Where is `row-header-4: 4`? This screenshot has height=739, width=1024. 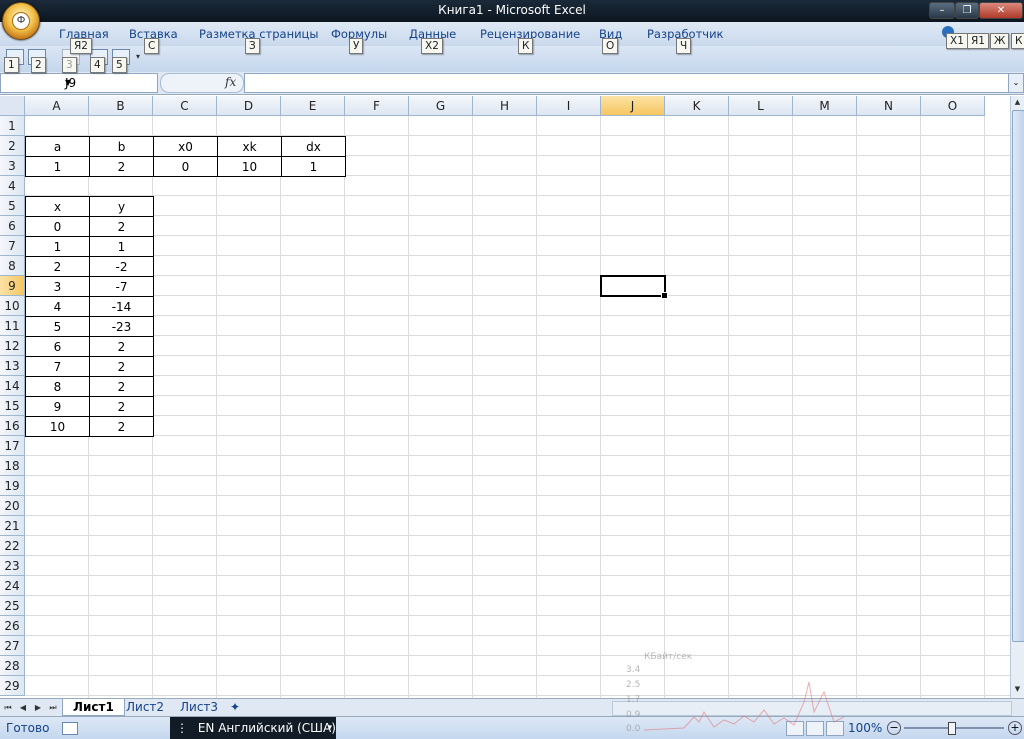 row-header-4: 4 is located at coordinates (12, 186).